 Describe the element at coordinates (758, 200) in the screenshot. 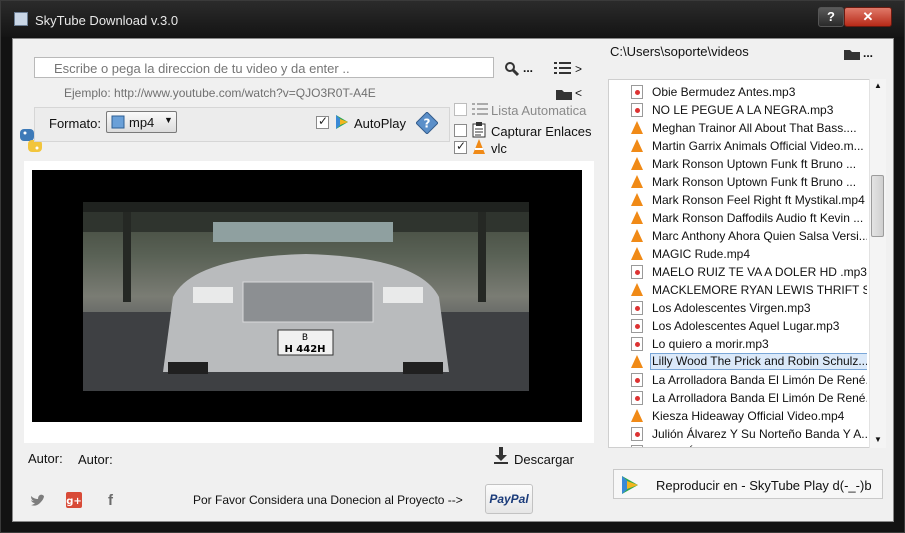

I see `file-name: Mark Ronson Feel Right ft Mystikal.mp4` at that location.